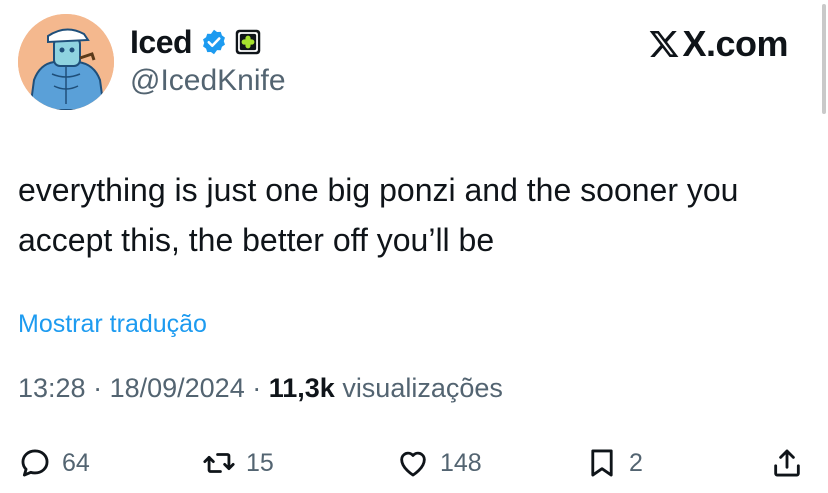 This screenshot has width=828, height=493. What do you see at coordinates (219, 463) in the screenshot?
I see `repost-icon` at bounding box center [219, 463].